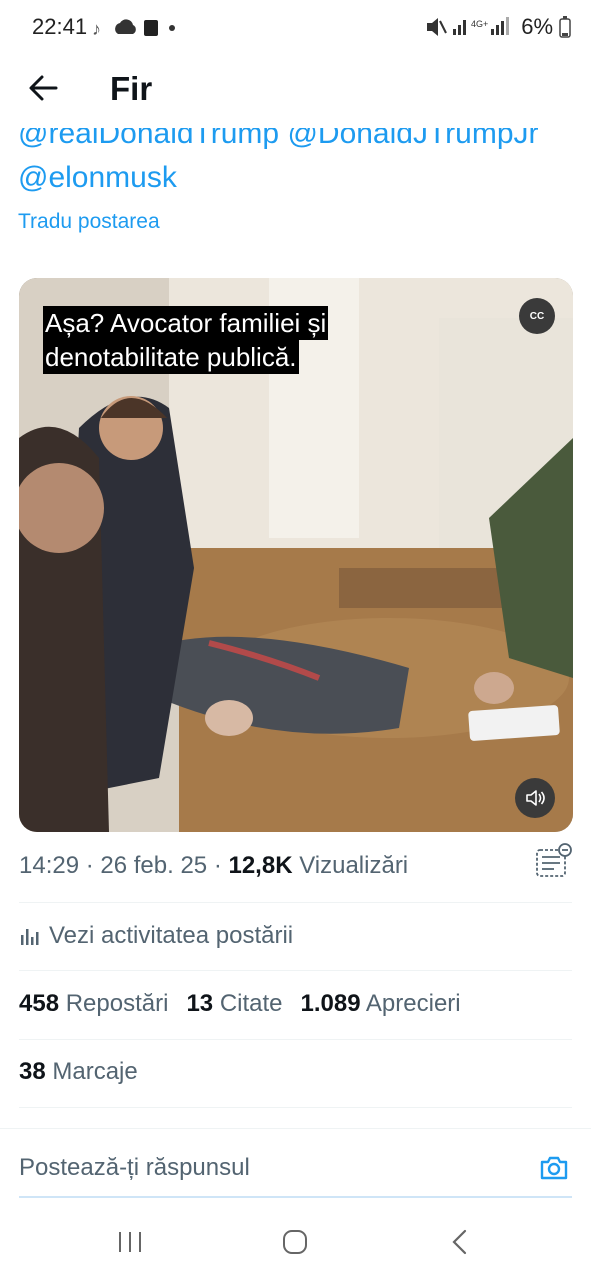 The height and width of the screenshot is (1280, 591). I want to click on reply-underline, so click(295, 1197).